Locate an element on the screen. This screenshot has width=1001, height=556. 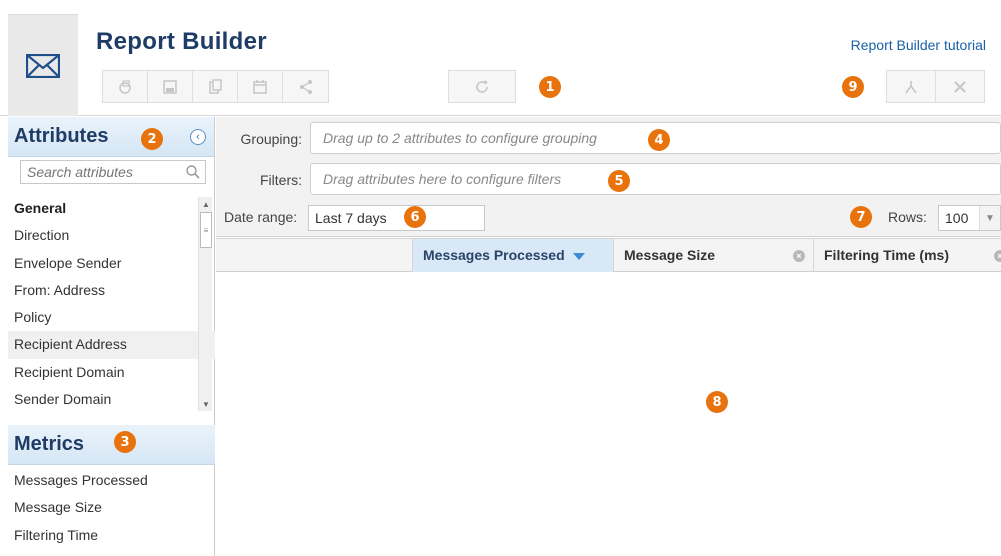
attribute-item-recipient-address: Recipient Address is located at coordinates (111, 345).